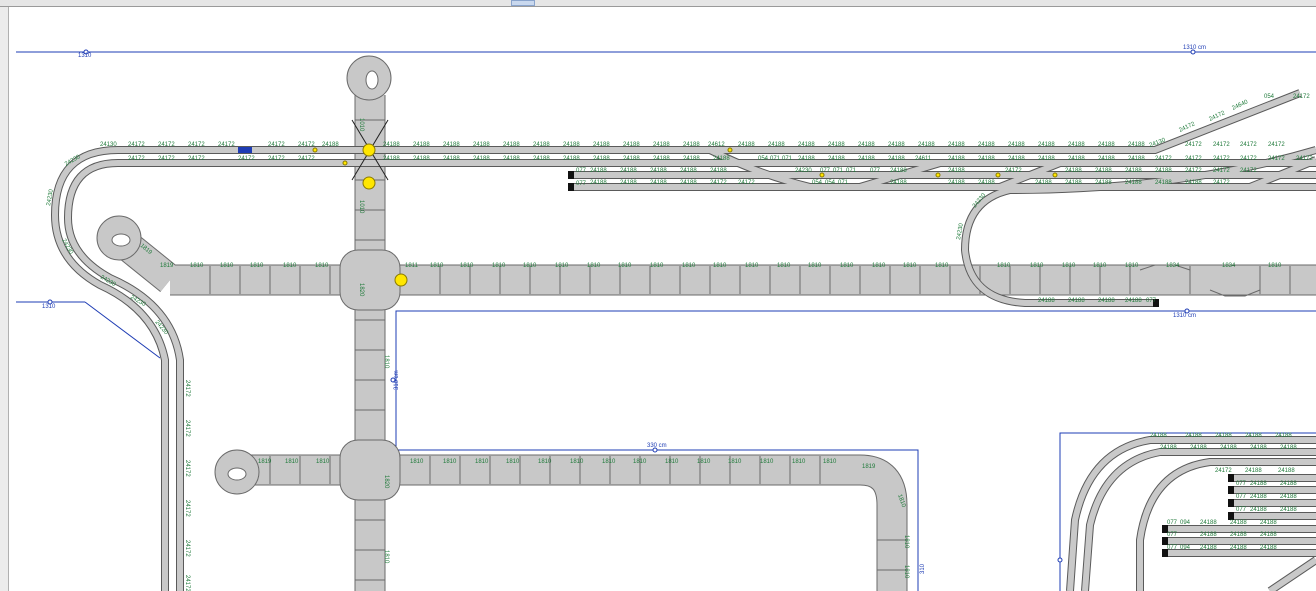 The height and width of the screenshot is (591, 1316). Describe the element at coordinates (237, 474) in the screenshot. I see `turning-circle-island` at that location.